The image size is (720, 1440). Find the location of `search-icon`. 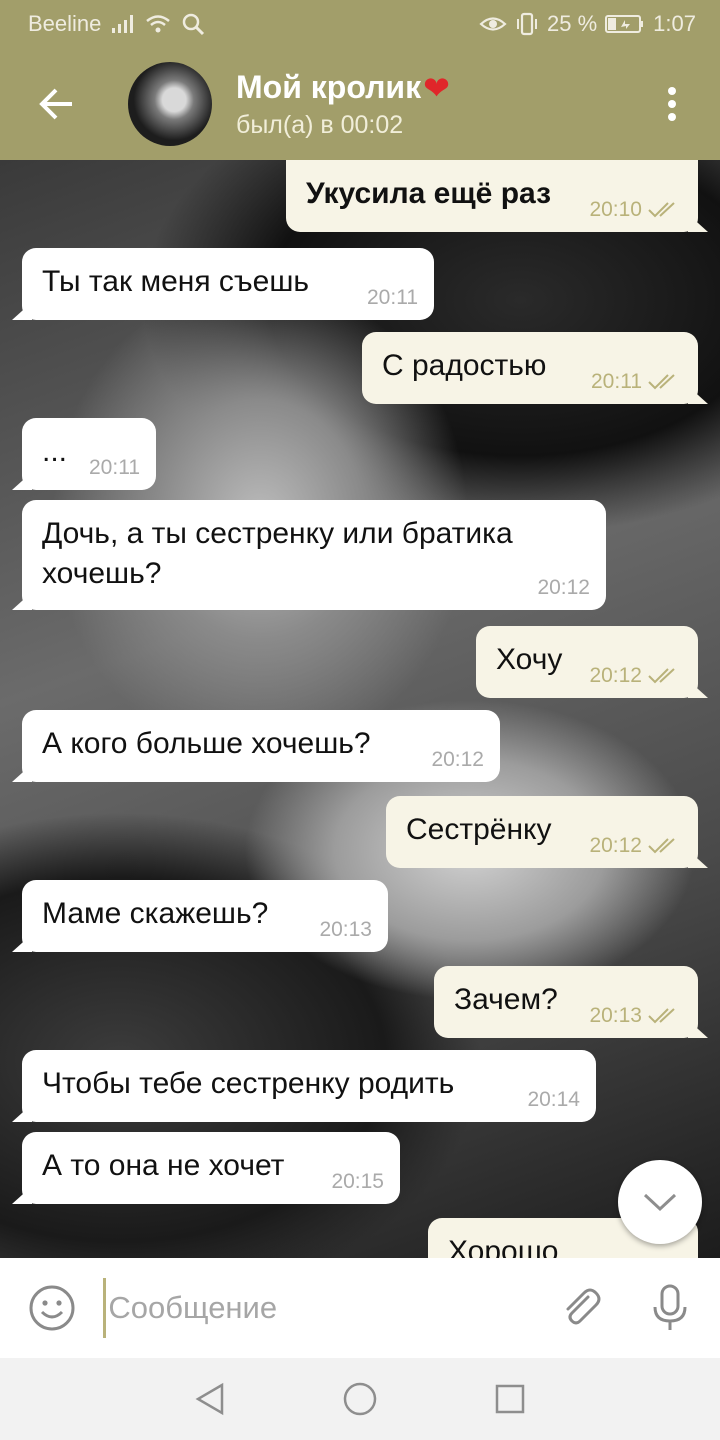

search-icon is located at coordinates (194, 24).